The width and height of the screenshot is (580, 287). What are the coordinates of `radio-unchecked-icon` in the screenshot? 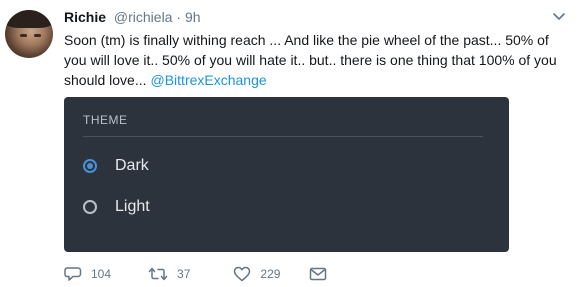 It's located at (90, 207).